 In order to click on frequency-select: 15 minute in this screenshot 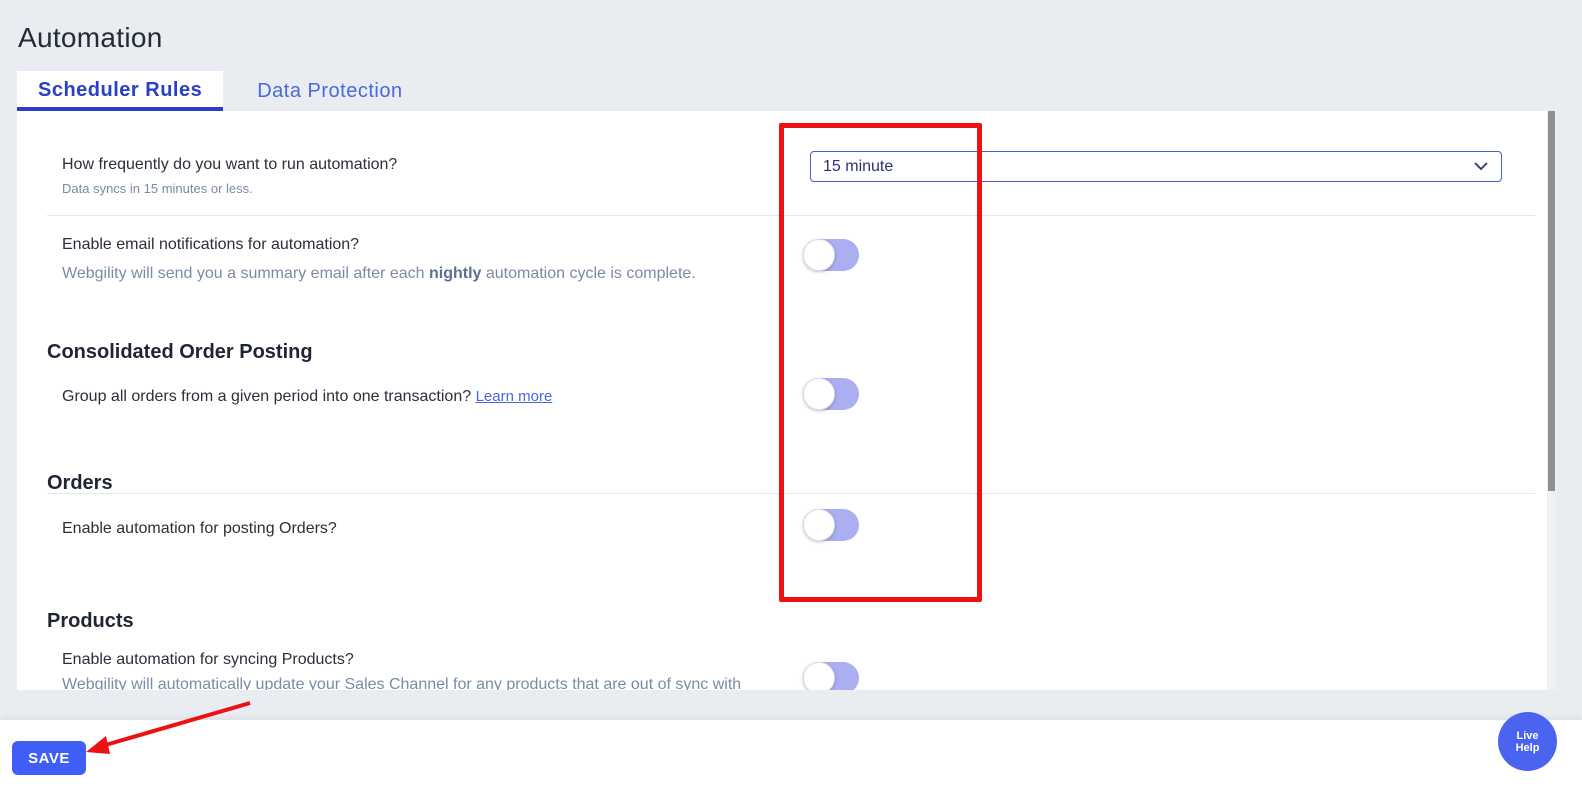, I will do `click(1156, 166)`.